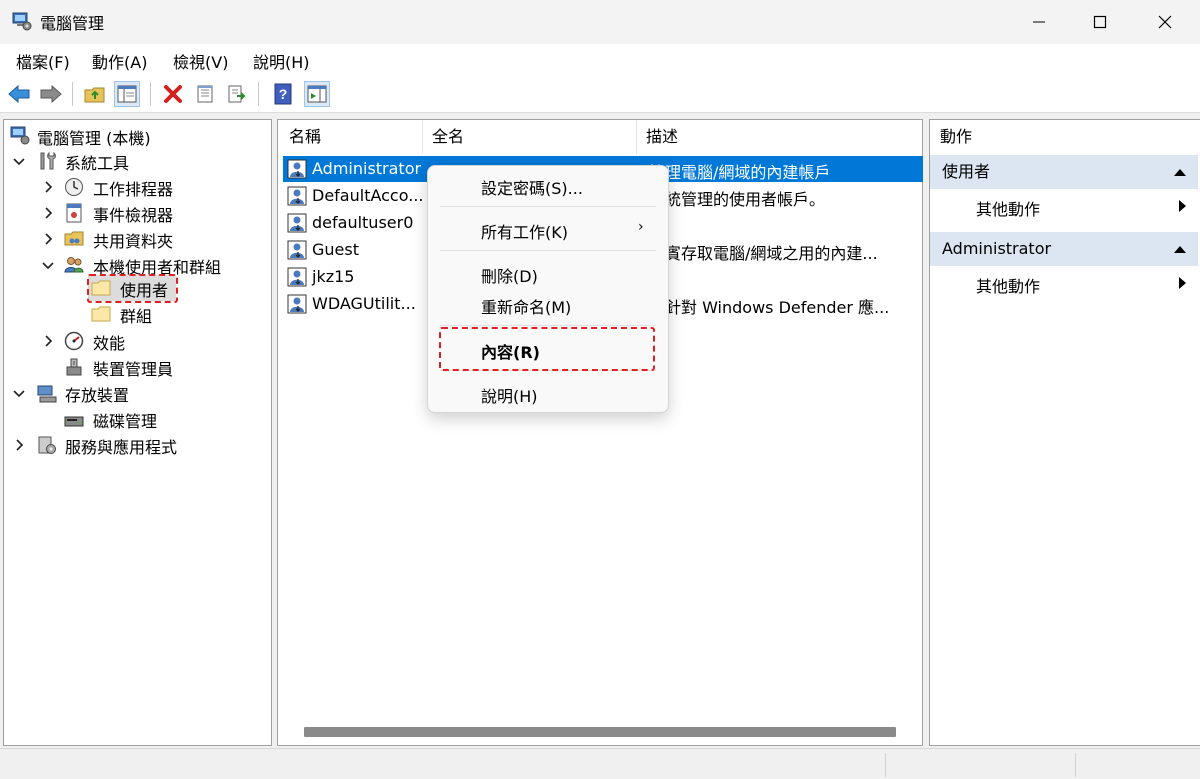  I want to click on window-title: 電腦管理, so click(72, 23).